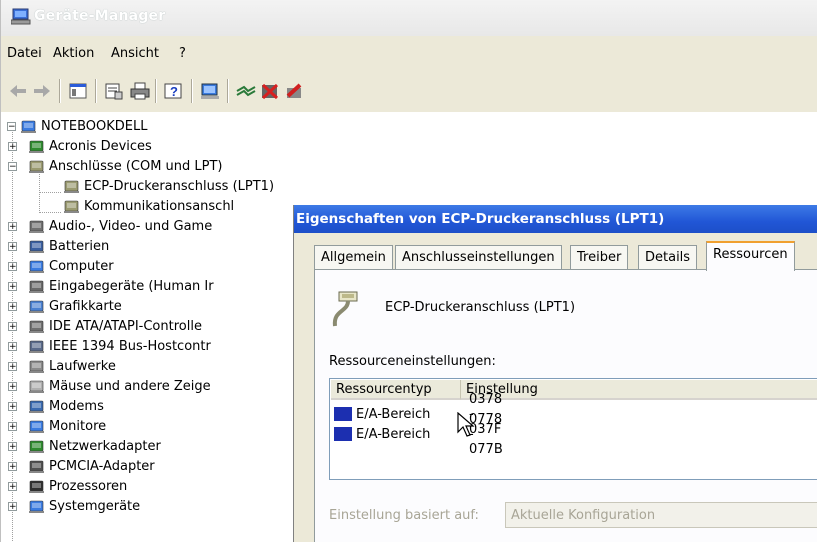 The image size is (817, 542). I want to click on tree-item-label: Prozessoren, so click(88, 486).